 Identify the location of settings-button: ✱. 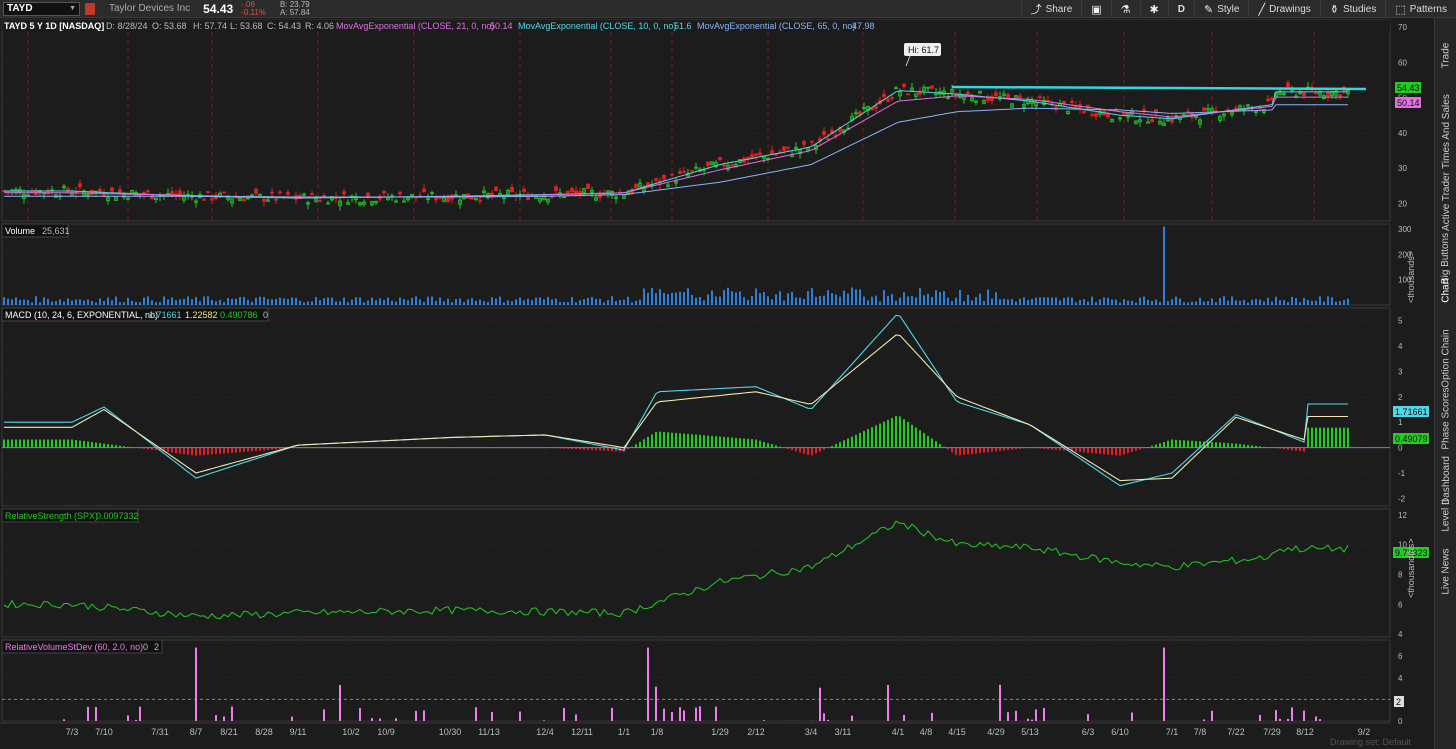
(1153, 9).